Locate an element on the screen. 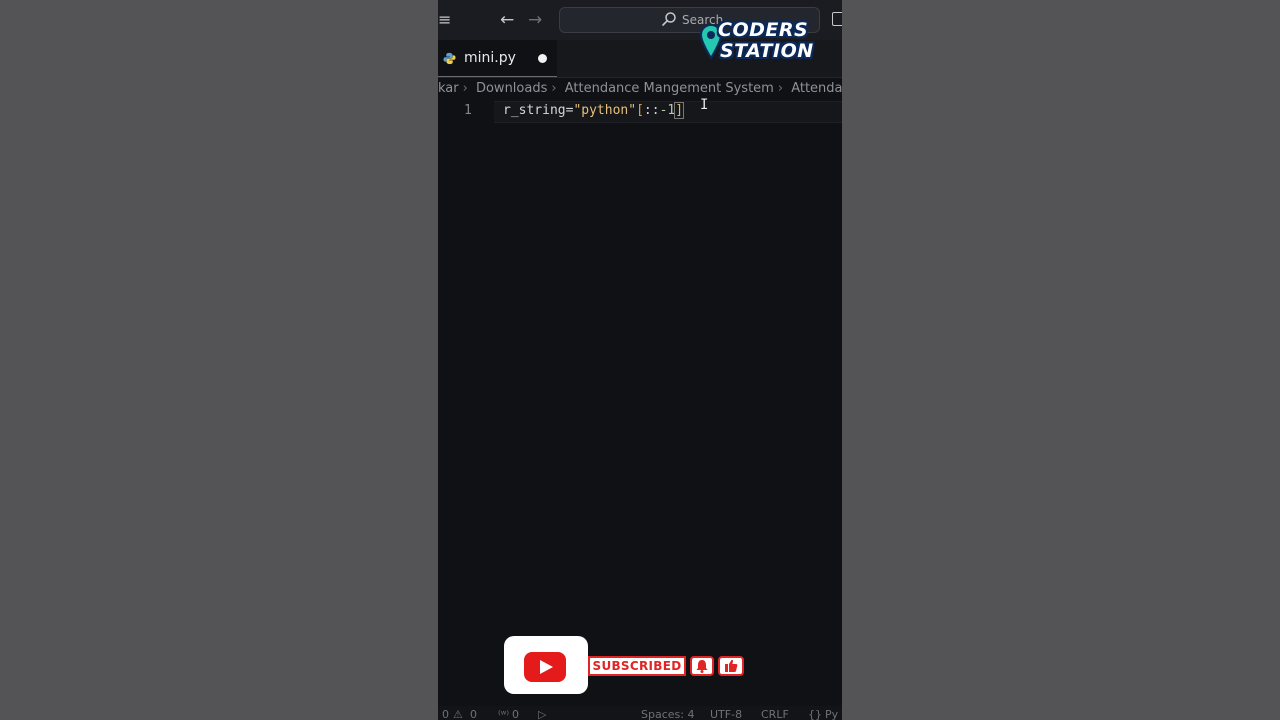 The image size is (1280, 720). warning-icon: ⚠ is located at coordinates (458, 714).